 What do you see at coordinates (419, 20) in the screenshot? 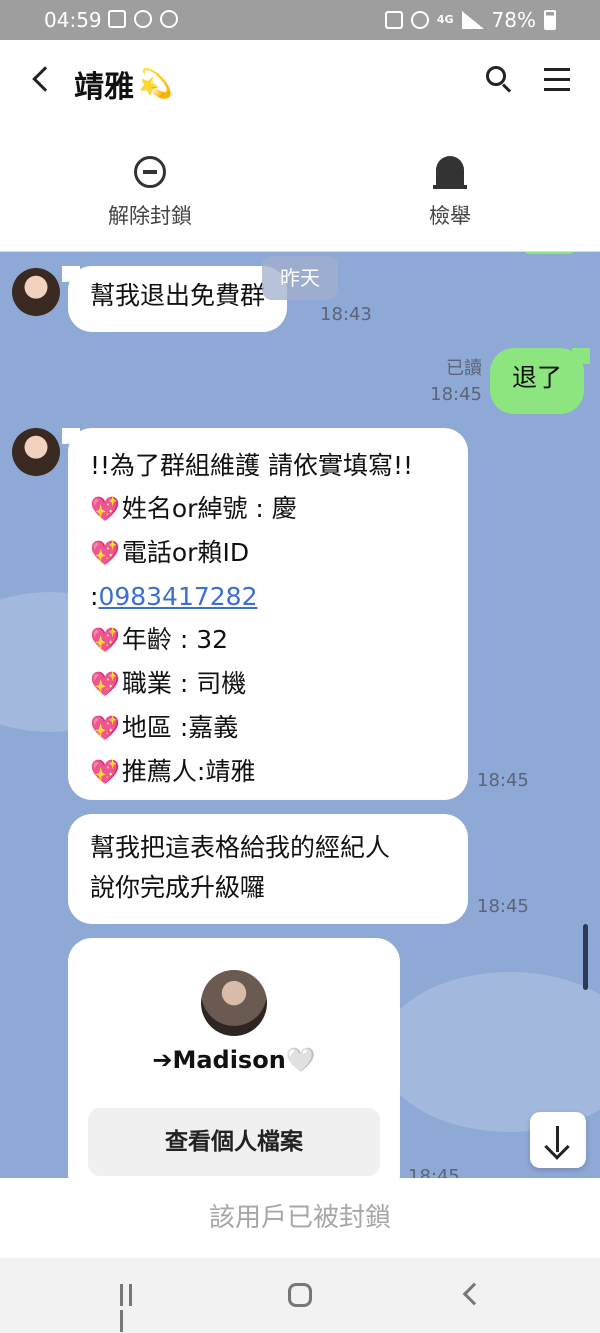
I see `alarm-status-icon` at bounding box center [419, 20].